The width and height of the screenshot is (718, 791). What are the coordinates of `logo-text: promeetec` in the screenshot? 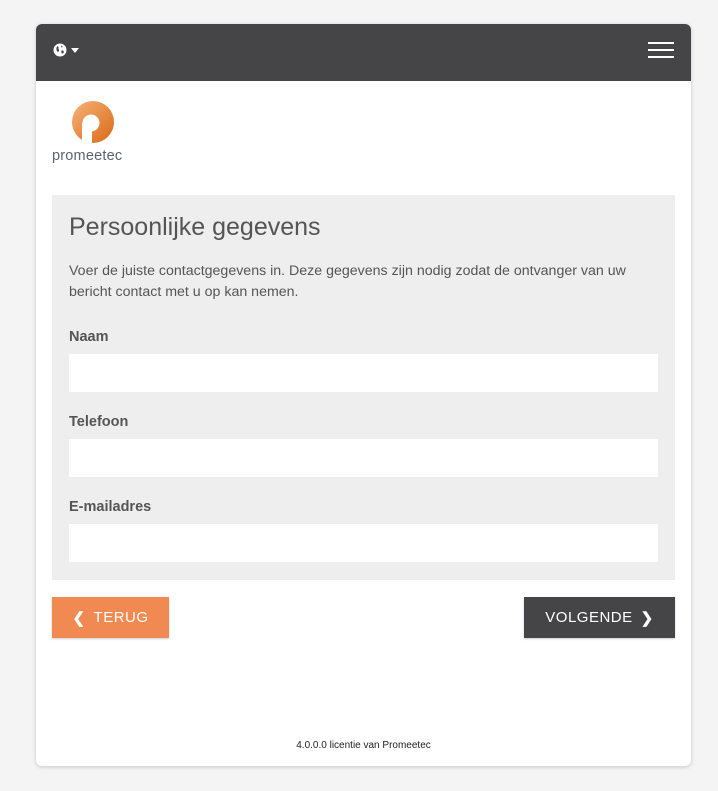 It's located at (87, 156).